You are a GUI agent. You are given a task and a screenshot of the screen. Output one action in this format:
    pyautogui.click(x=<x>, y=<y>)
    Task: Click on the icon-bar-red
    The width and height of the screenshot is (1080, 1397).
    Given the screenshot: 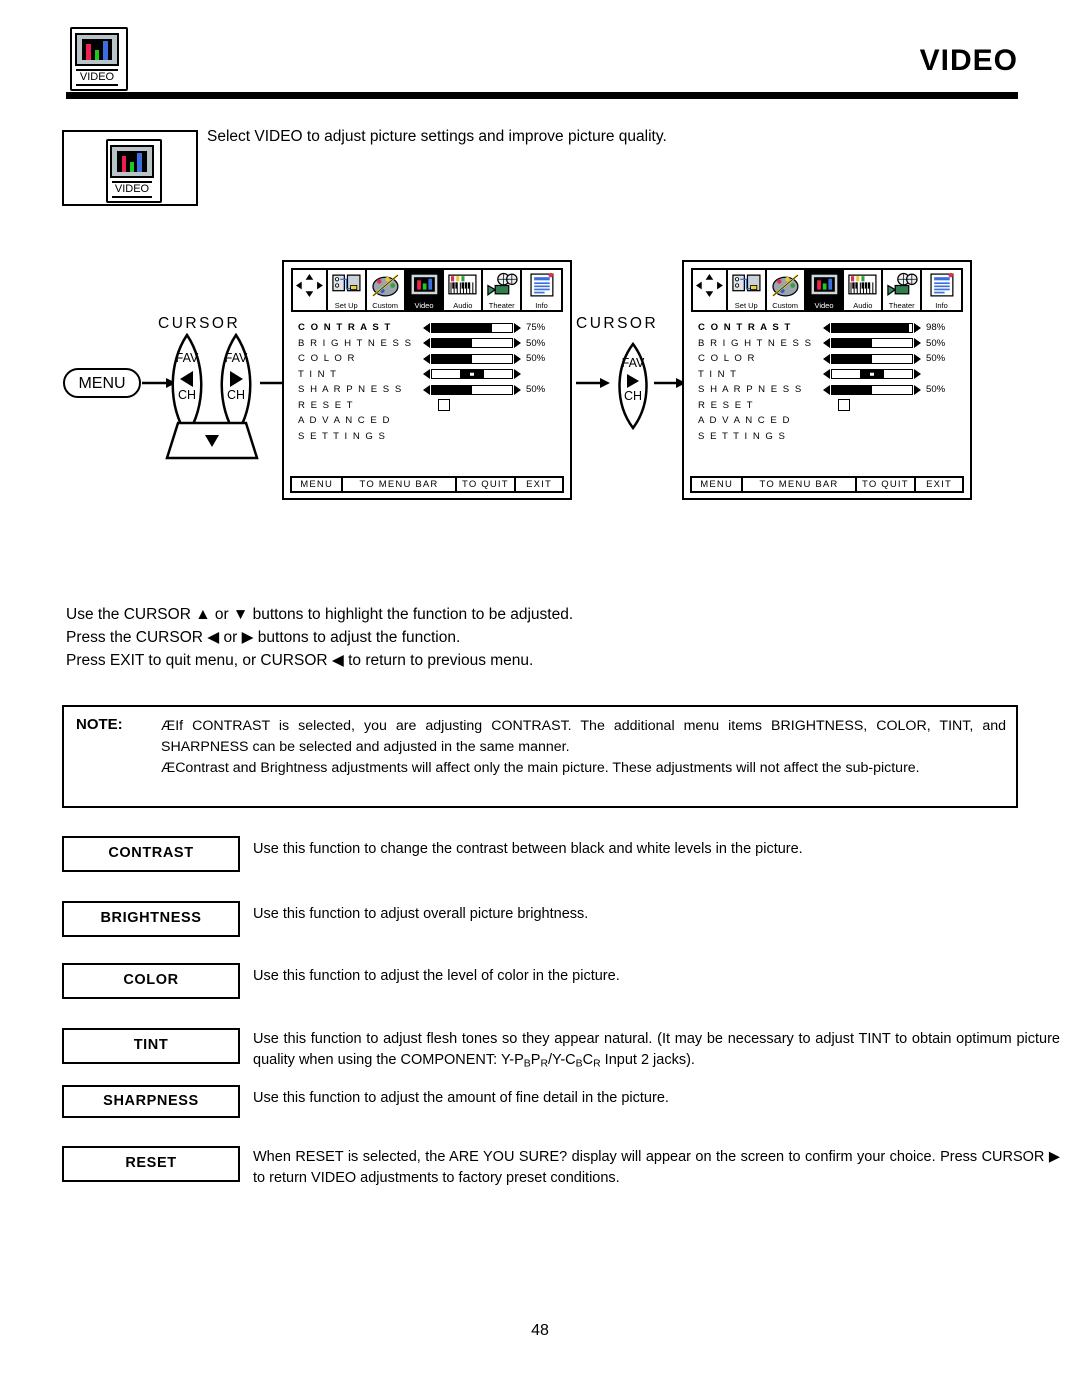 What is the action you would take?
    pyautogui.click(x=124, y=164)
    